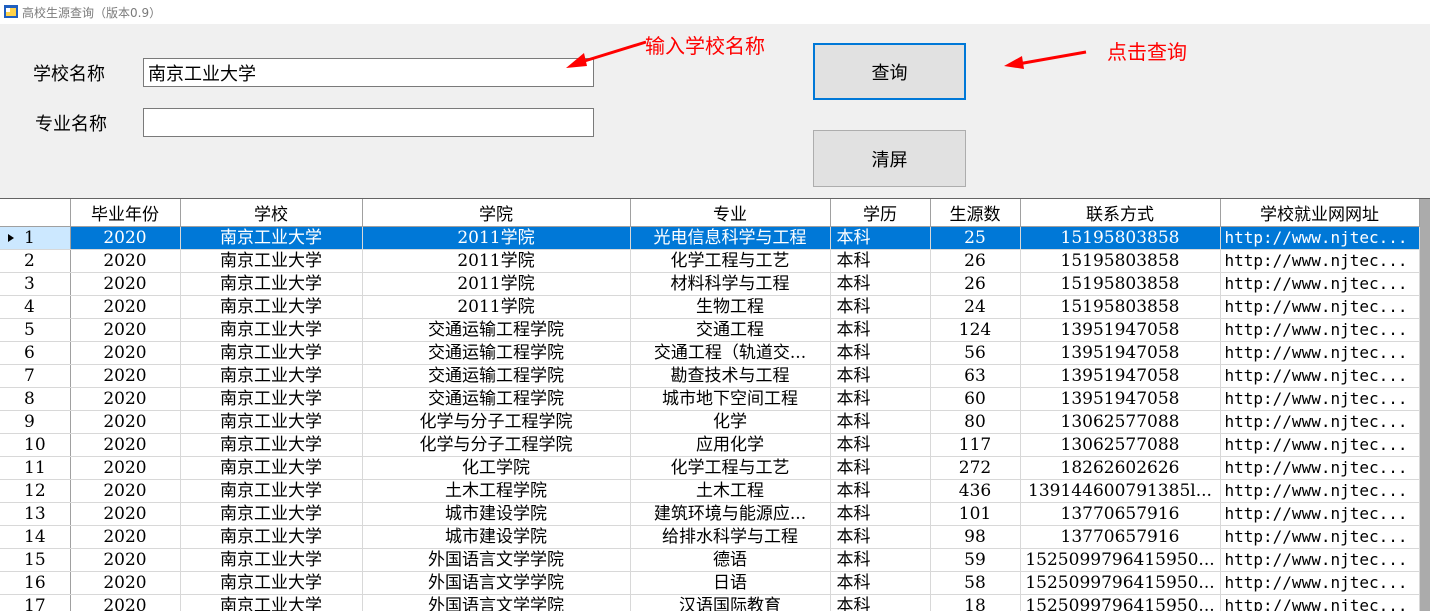 The width and height of the screenshot is (1430, 611). What do you see at coordinates (496, 491) in the screenshot?
I see `table-cell: 土木工程学院` at bounding box center [496, 491].